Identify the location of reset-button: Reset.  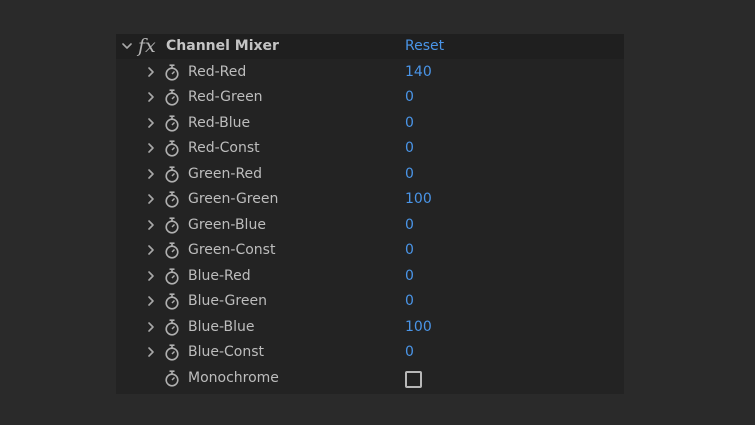
(424, 46).